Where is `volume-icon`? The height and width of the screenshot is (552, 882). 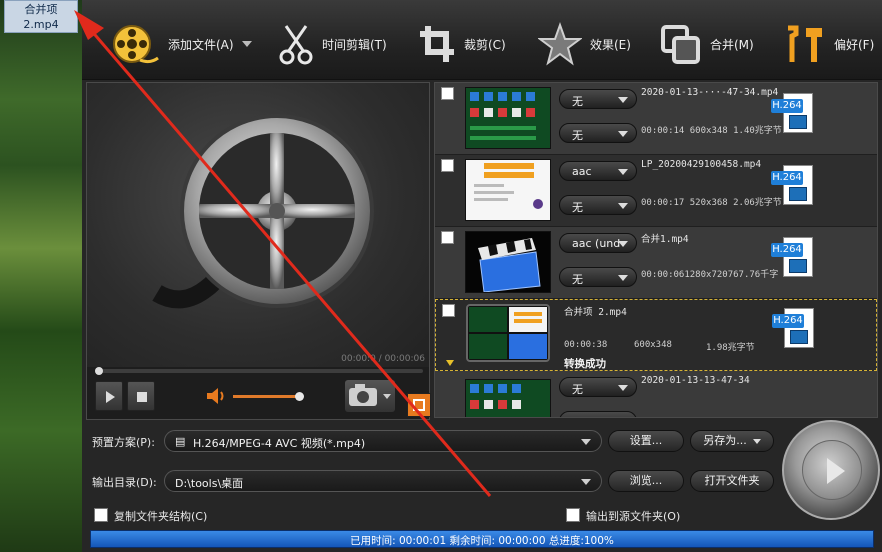
volume-icon is located at coordinates (216, 396).